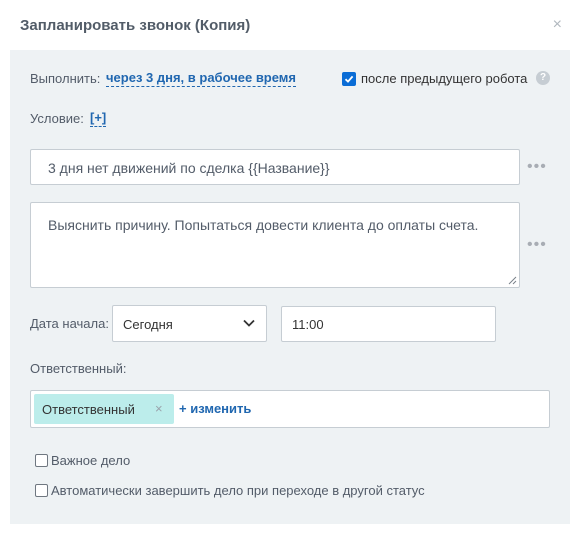 This screenshot has height=536, width=580. Describe the element at coordinates (290, 409) in the screenshot. I see `responsible-field: Ответственный × + изменить` at that location.